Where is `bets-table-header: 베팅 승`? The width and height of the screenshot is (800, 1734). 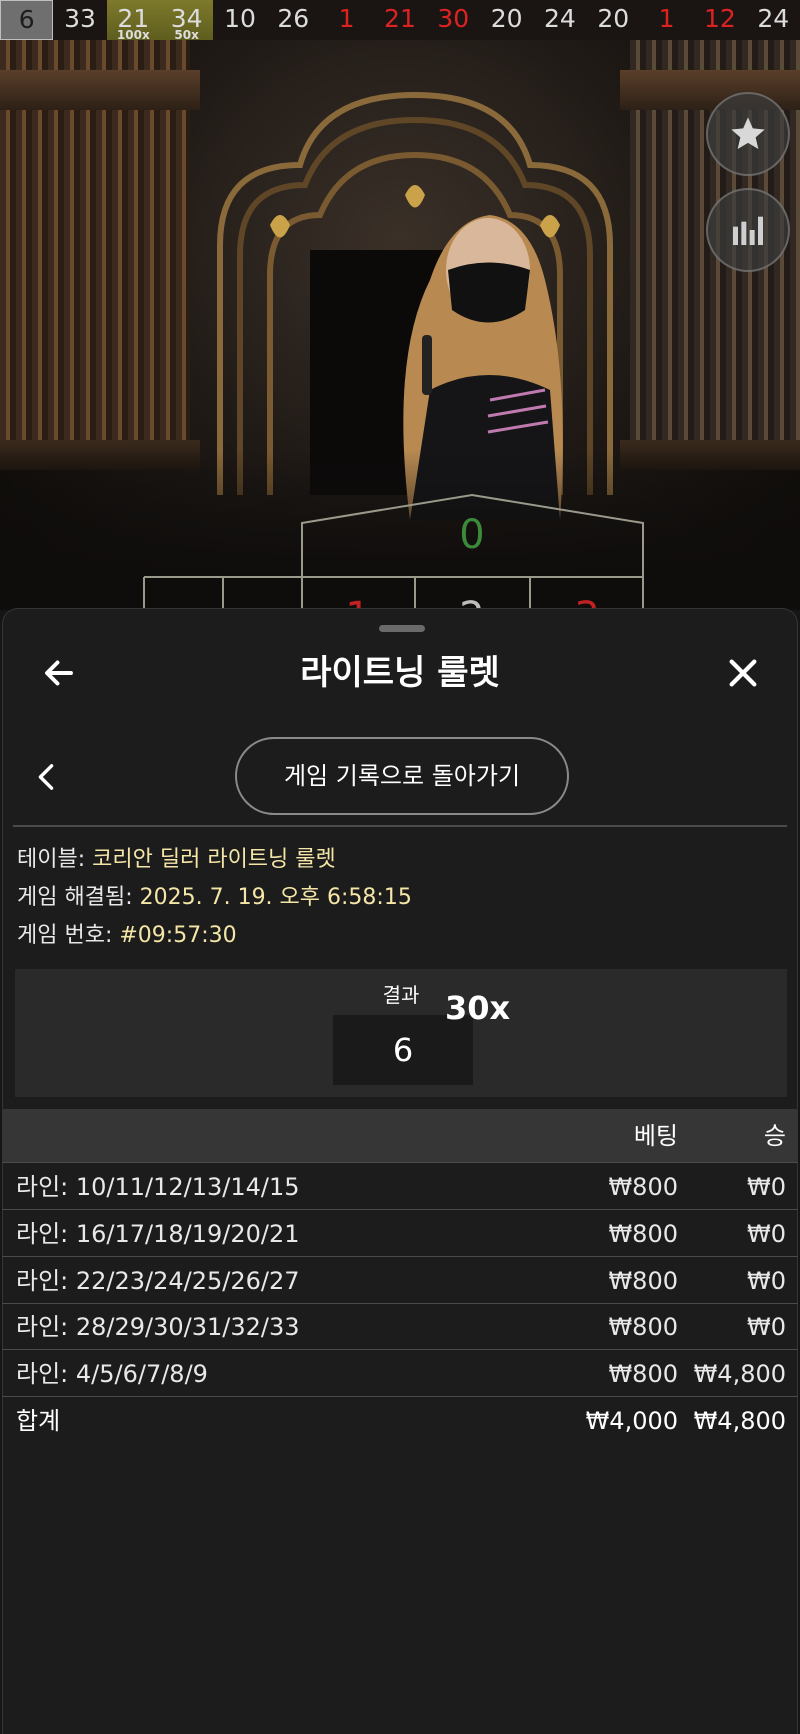
bets-table-header: 베팅 승 is located at coordinates (400, 1136).